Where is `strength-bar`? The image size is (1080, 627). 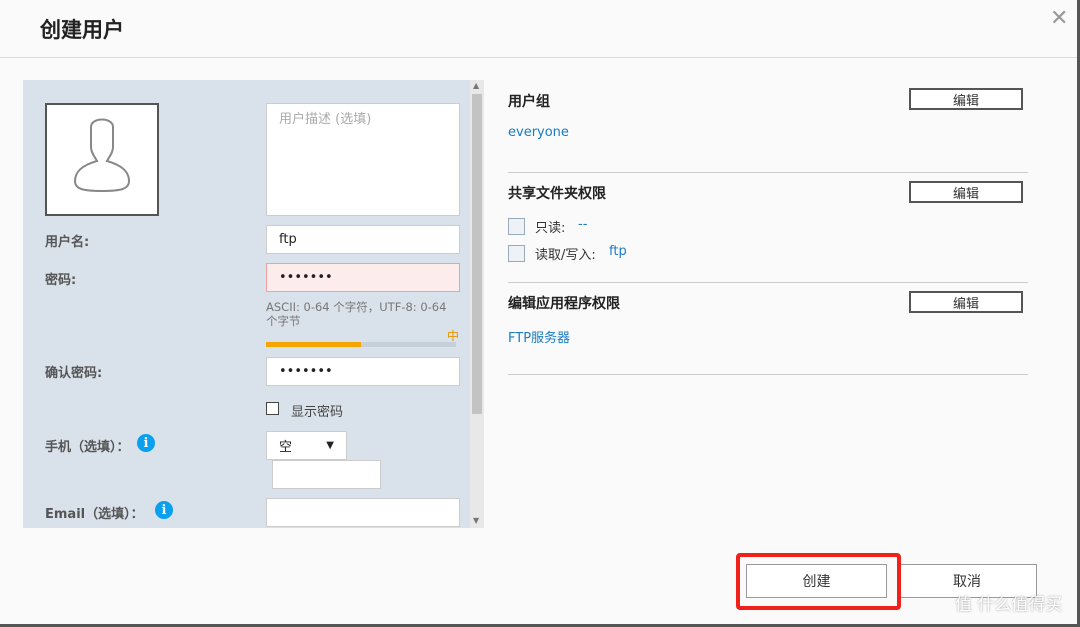
strength-bar is located at coordinates (361, 344).